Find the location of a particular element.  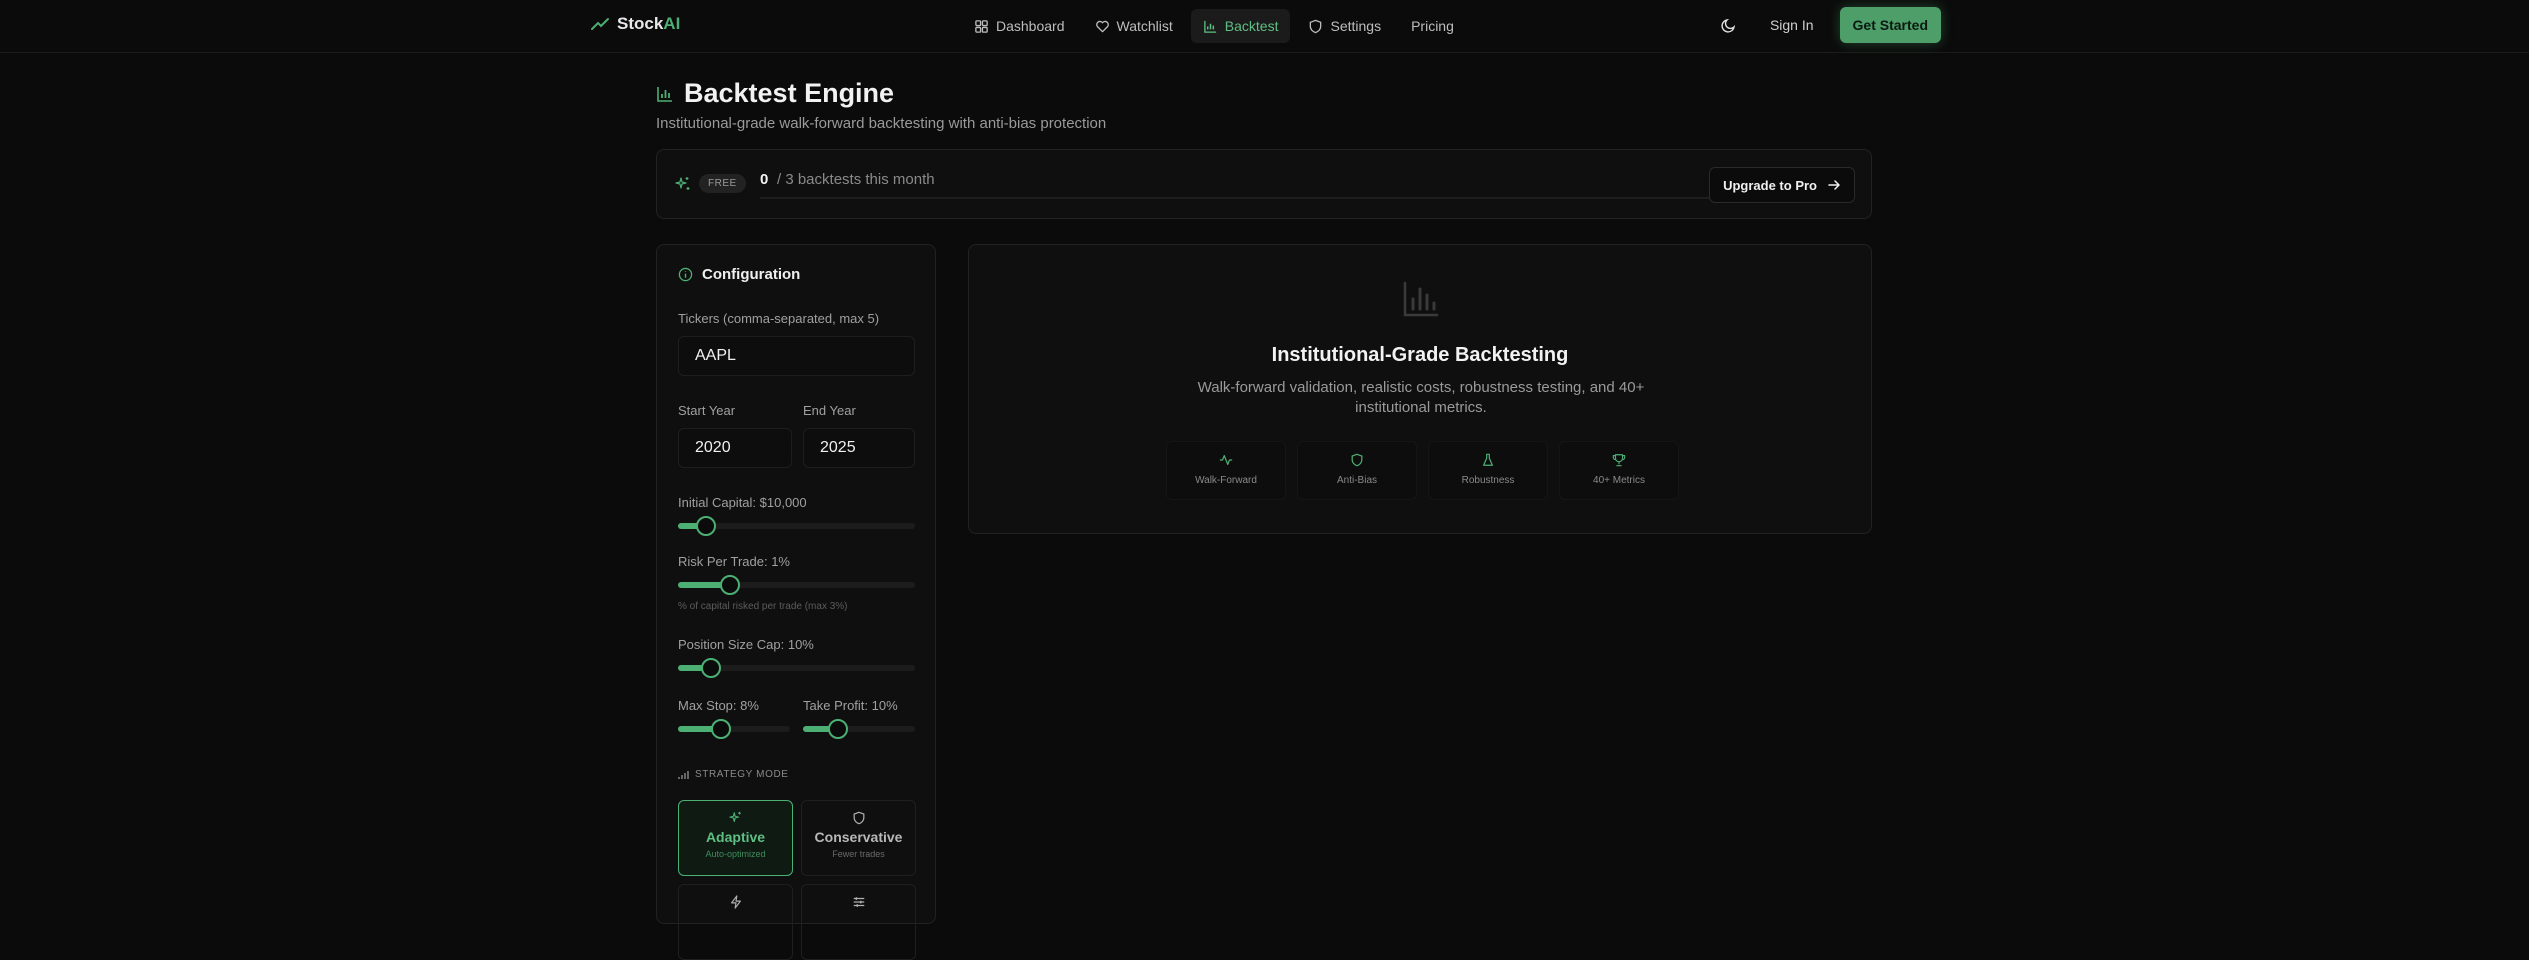

nav-label: Settings is located at coordinates (1356, 26).